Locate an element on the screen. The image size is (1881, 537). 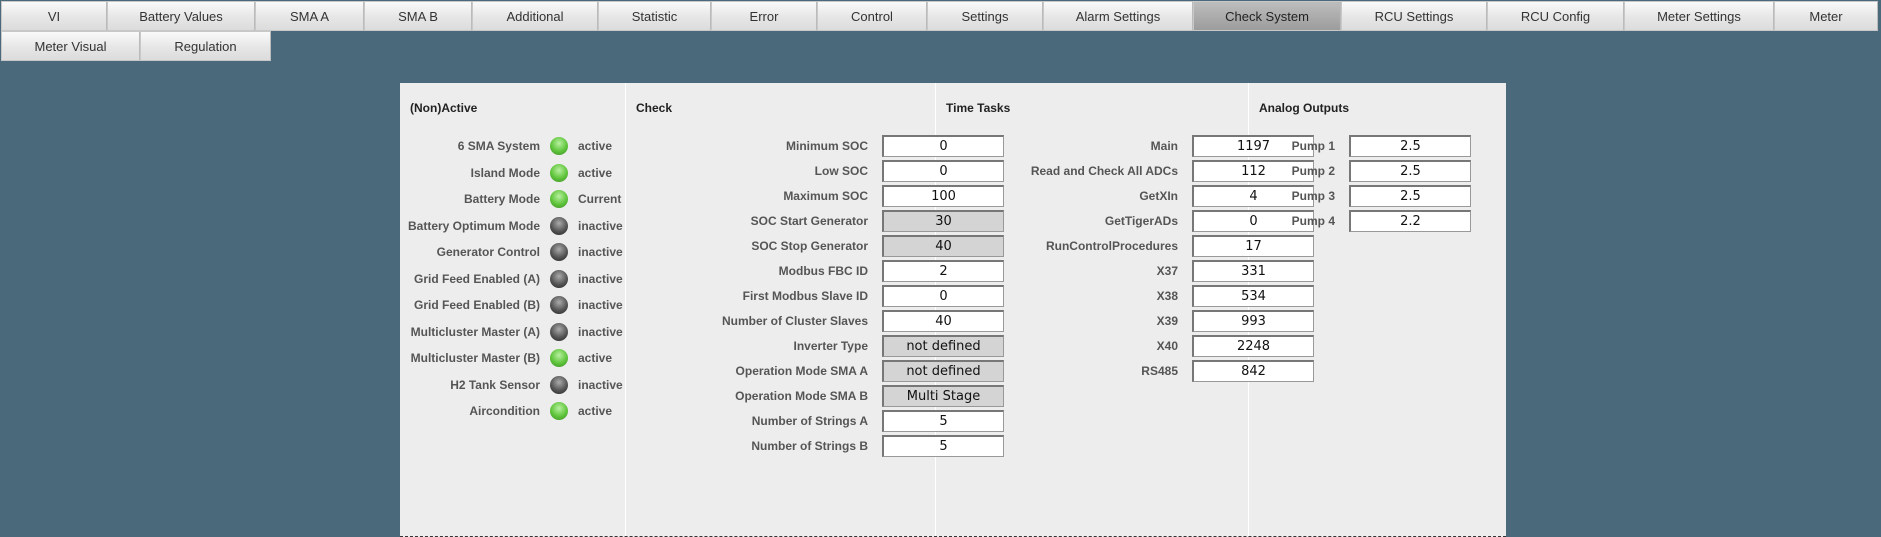
field-label: First Modbus Slave ID is located at coordinates (805, 296).